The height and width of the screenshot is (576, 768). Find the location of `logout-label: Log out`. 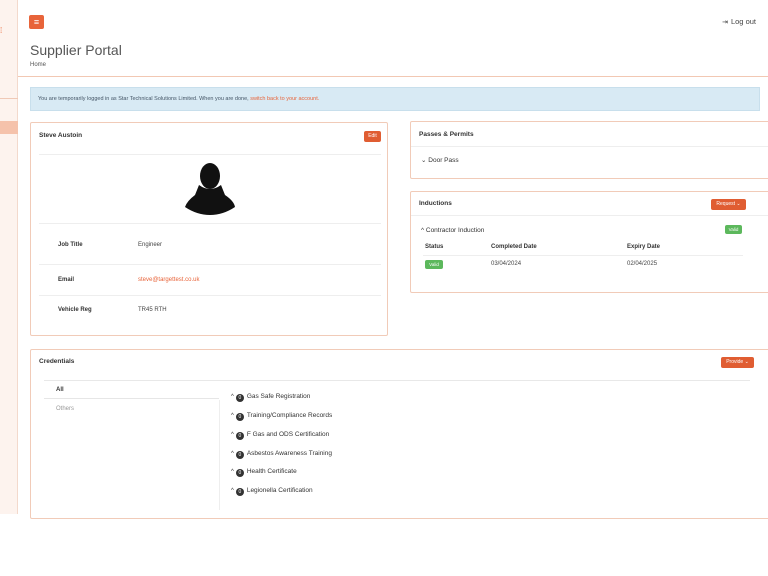

logout-label: Log out is located at coordinates (743, 21).